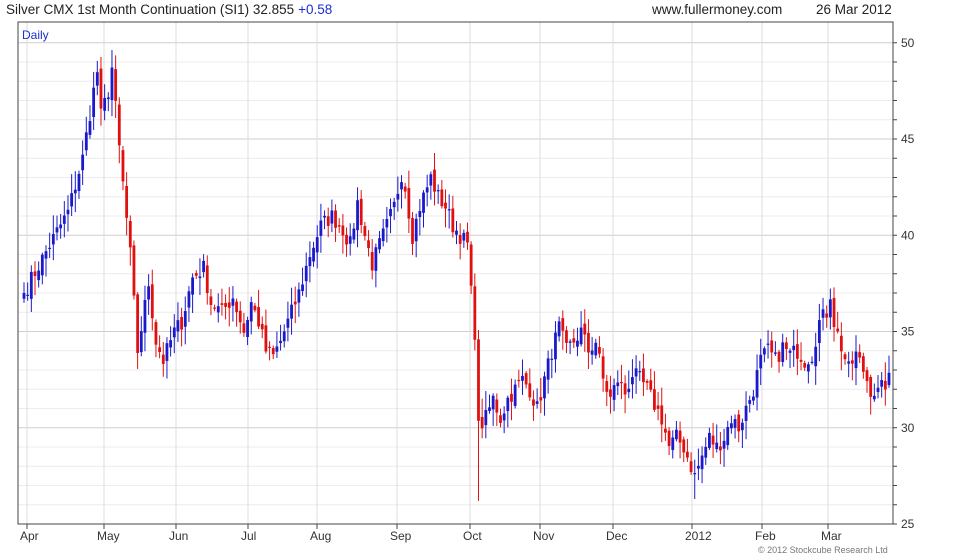  What do you see at coordinates (472, 536) in the screenshot?
I see `x-tick-label: Oct` at bounding box center [472, 536].